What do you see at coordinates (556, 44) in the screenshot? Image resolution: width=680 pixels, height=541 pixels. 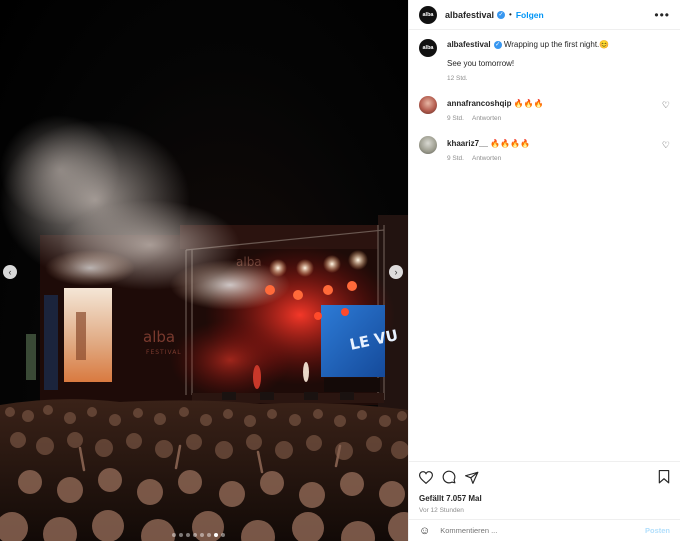 I see `caption-text: Wrapping up the first night.😊` at bounding box center [556, 44].